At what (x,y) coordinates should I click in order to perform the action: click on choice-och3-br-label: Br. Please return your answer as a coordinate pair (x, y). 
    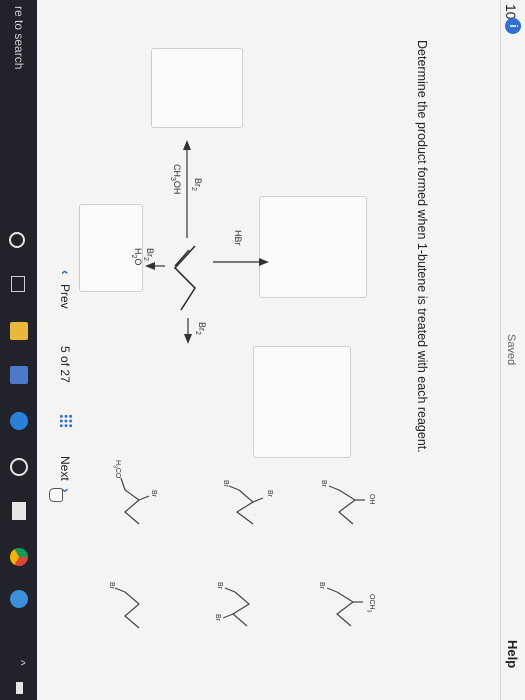
    Looking at the image, I should click on (321, 585).